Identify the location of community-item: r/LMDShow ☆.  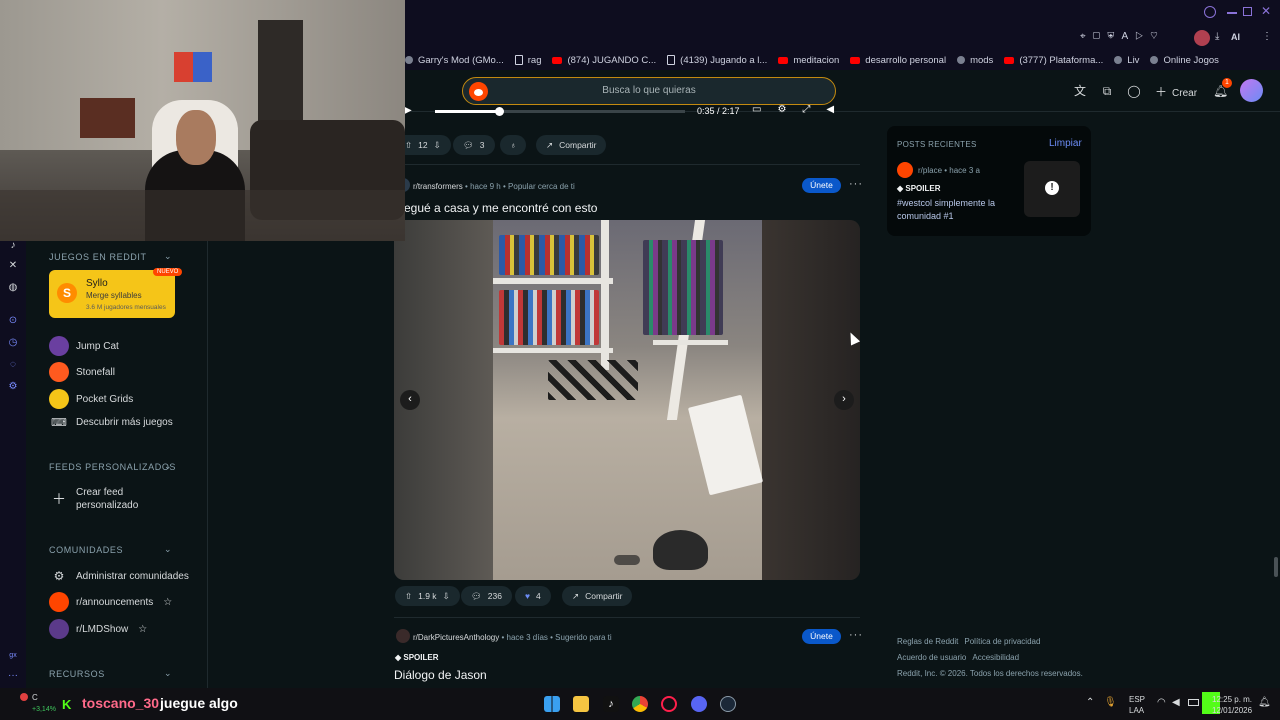
(98, 629).